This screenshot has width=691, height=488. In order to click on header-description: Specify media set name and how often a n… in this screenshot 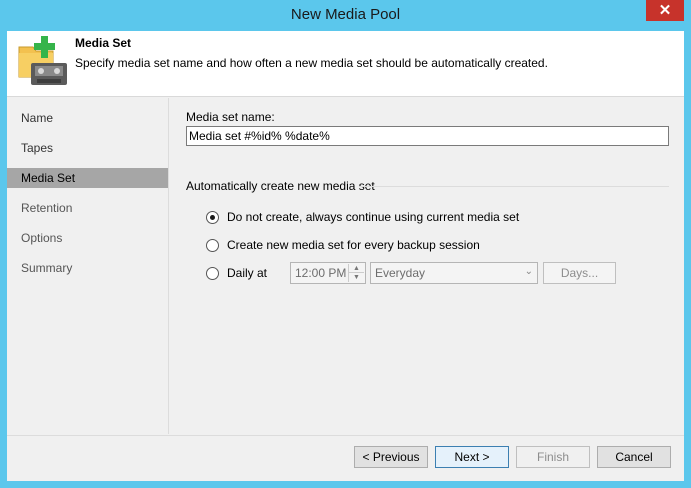, I will do `click(311, 63)`.